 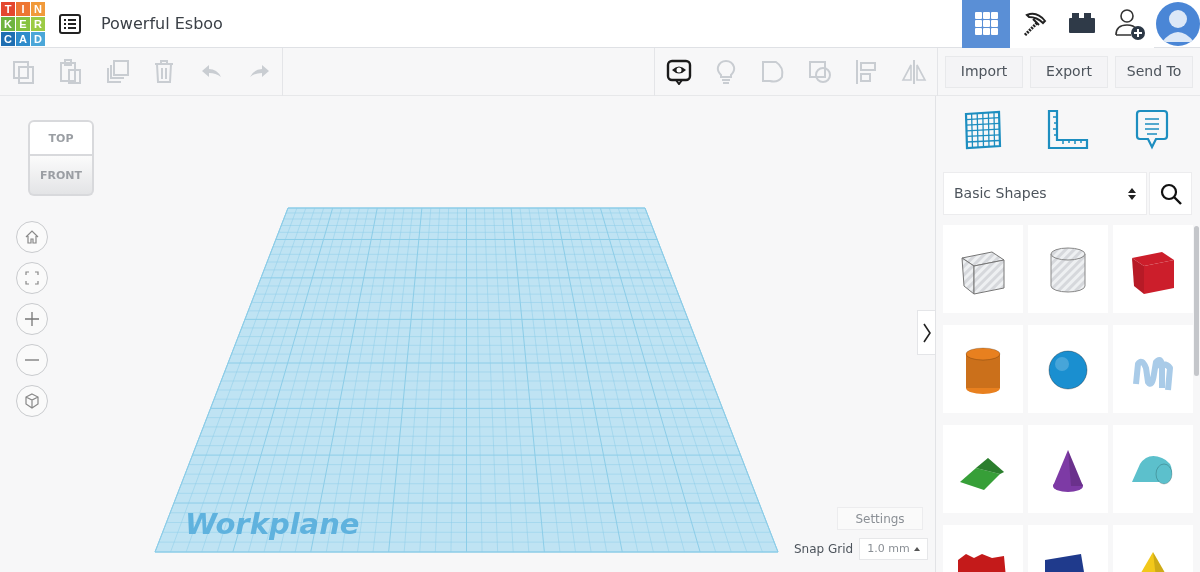 I want to click on paste-icon, so click(x=70, y=71).